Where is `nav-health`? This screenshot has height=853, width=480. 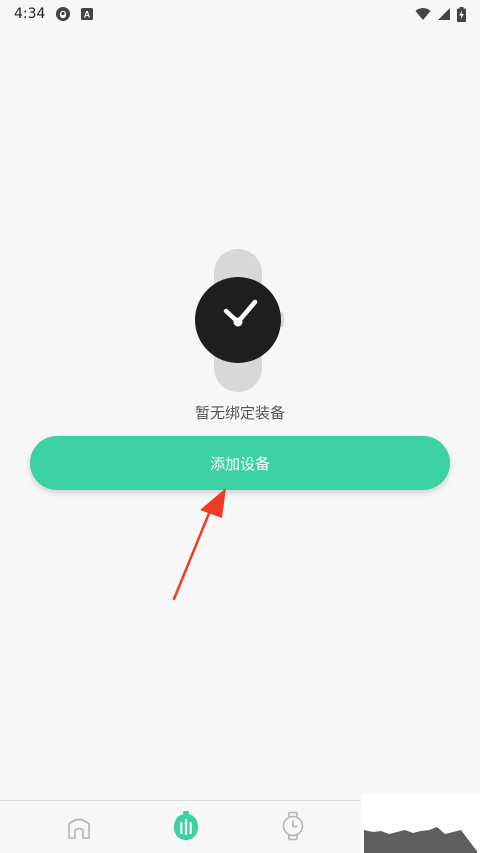
nav-health is located at coordinates (186, 826).